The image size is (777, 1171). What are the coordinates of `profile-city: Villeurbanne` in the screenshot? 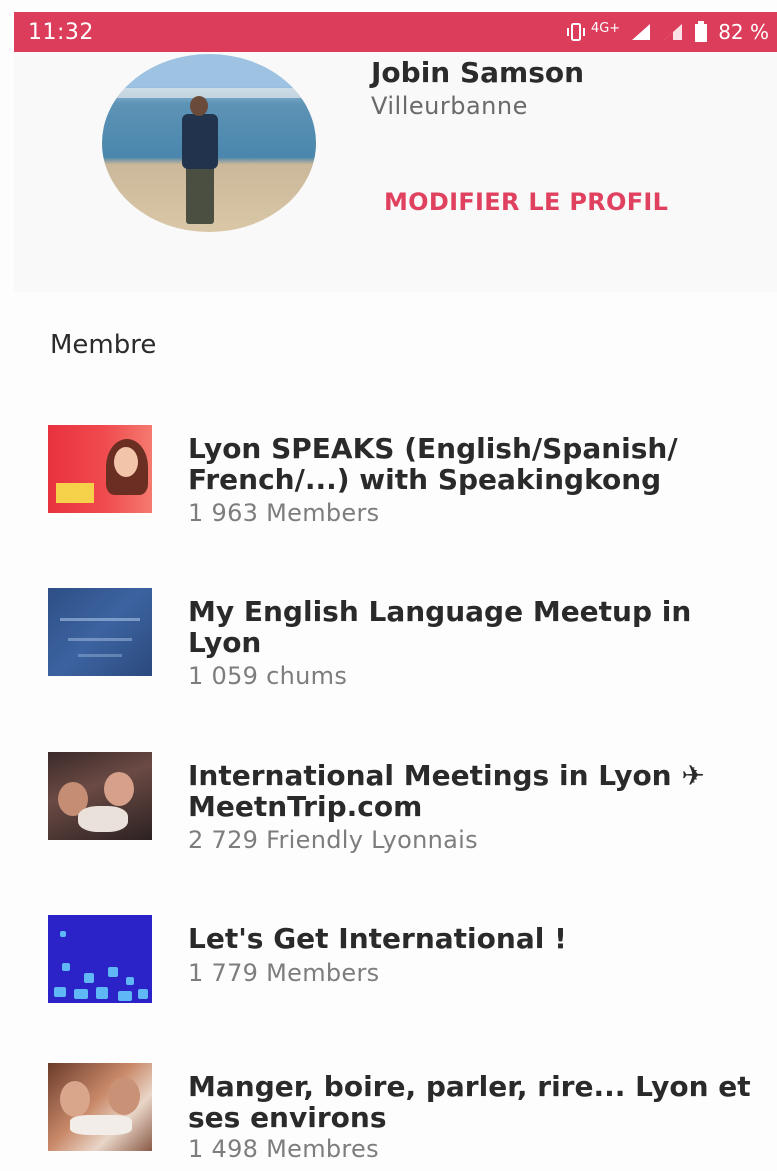 It's located at (449, 106).